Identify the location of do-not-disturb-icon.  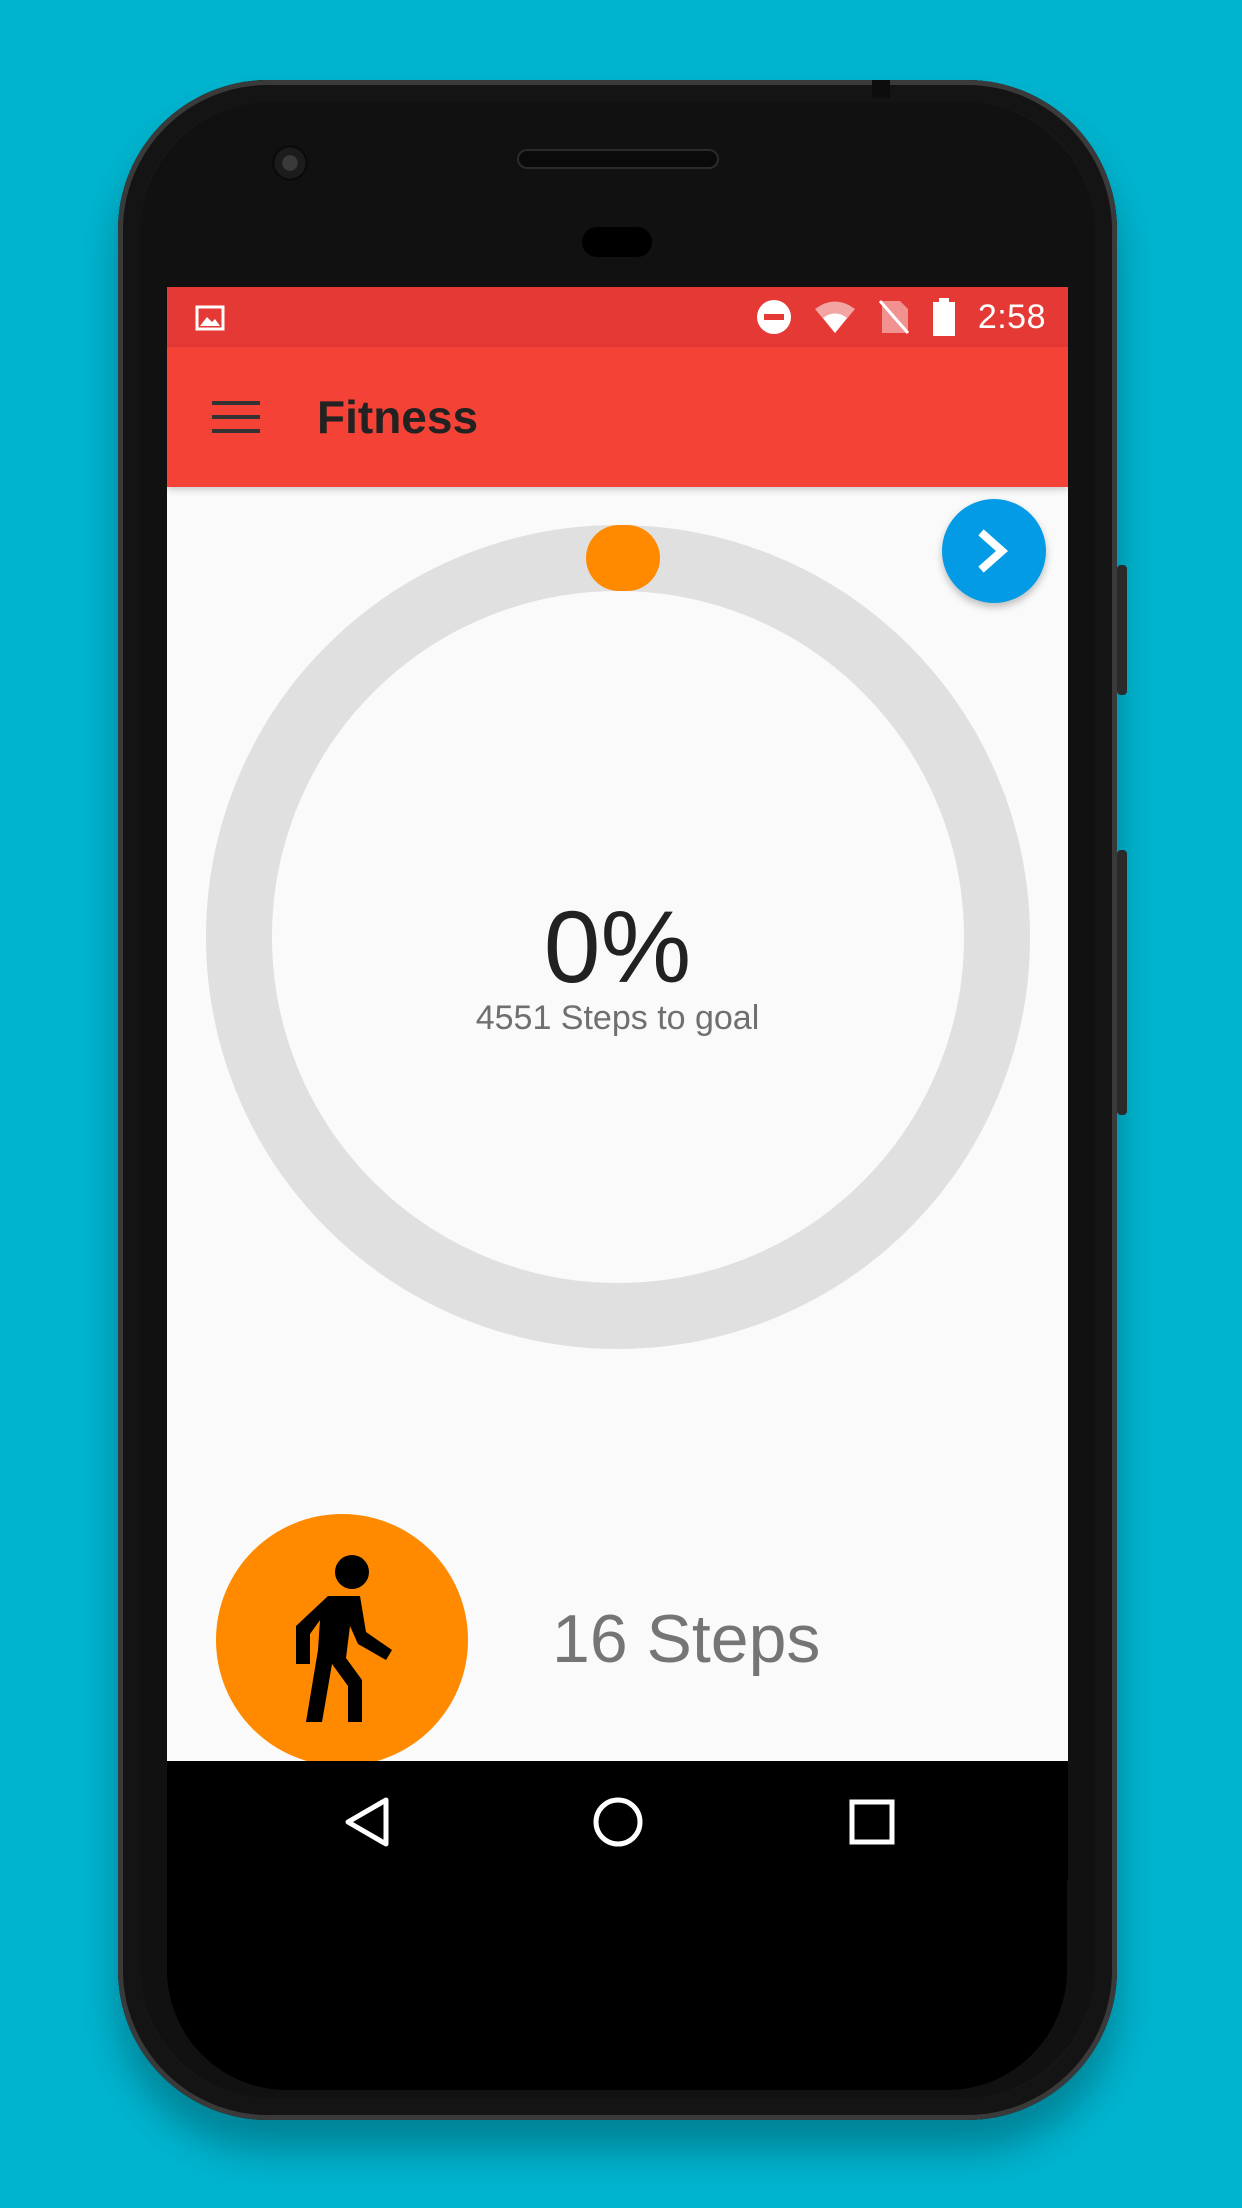
(773, 317).